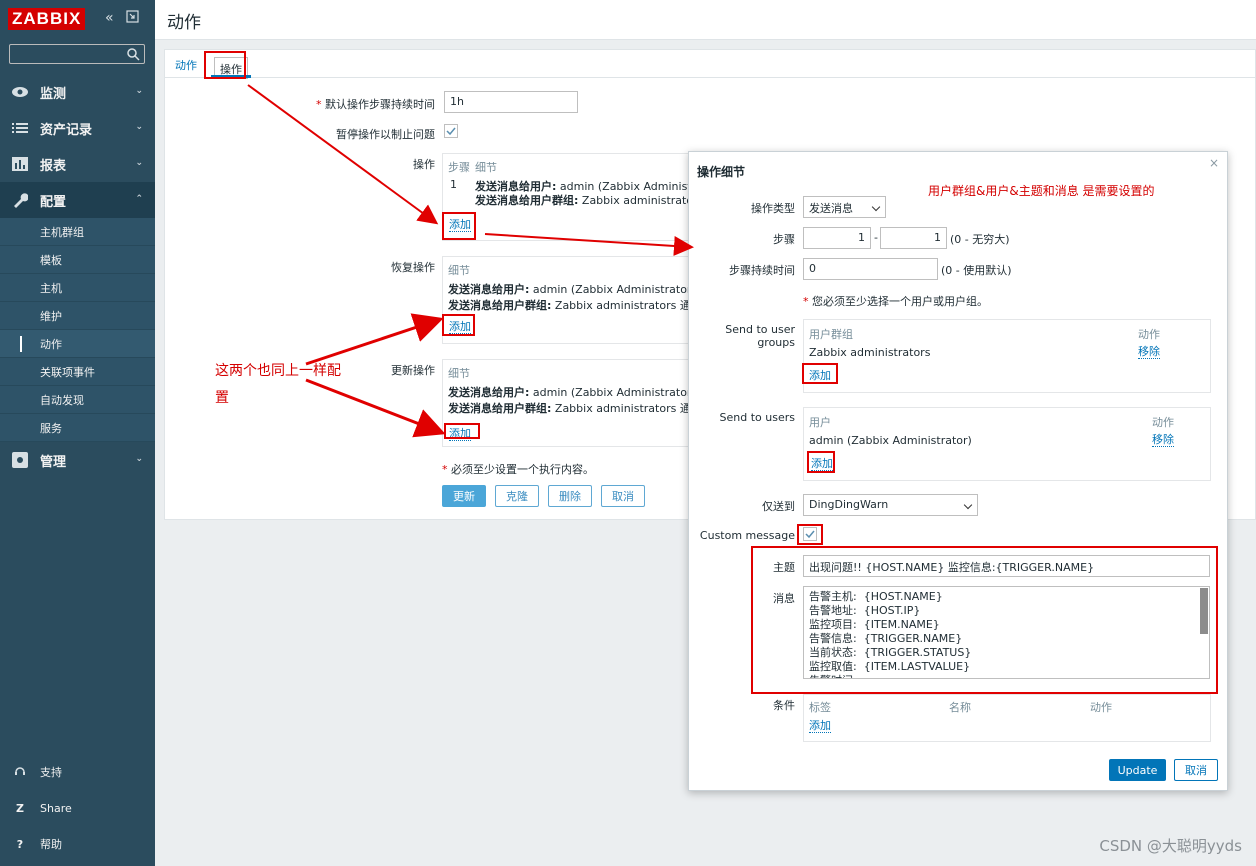 This screenshot has width=1256, height=866. Describe the element at coordinates (470, 261) in the screenshot. I see `annotation-arrows` at that location.